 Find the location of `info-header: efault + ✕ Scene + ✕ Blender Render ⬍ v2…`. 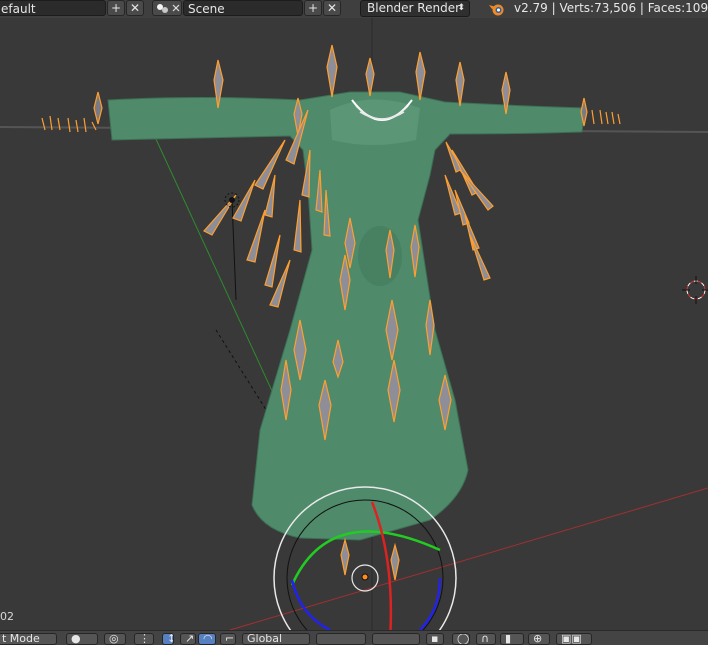

info-header: efault + ✕ Scene + ✕ Blender Render ⬍ v2… is located at coordinates (354, 9).